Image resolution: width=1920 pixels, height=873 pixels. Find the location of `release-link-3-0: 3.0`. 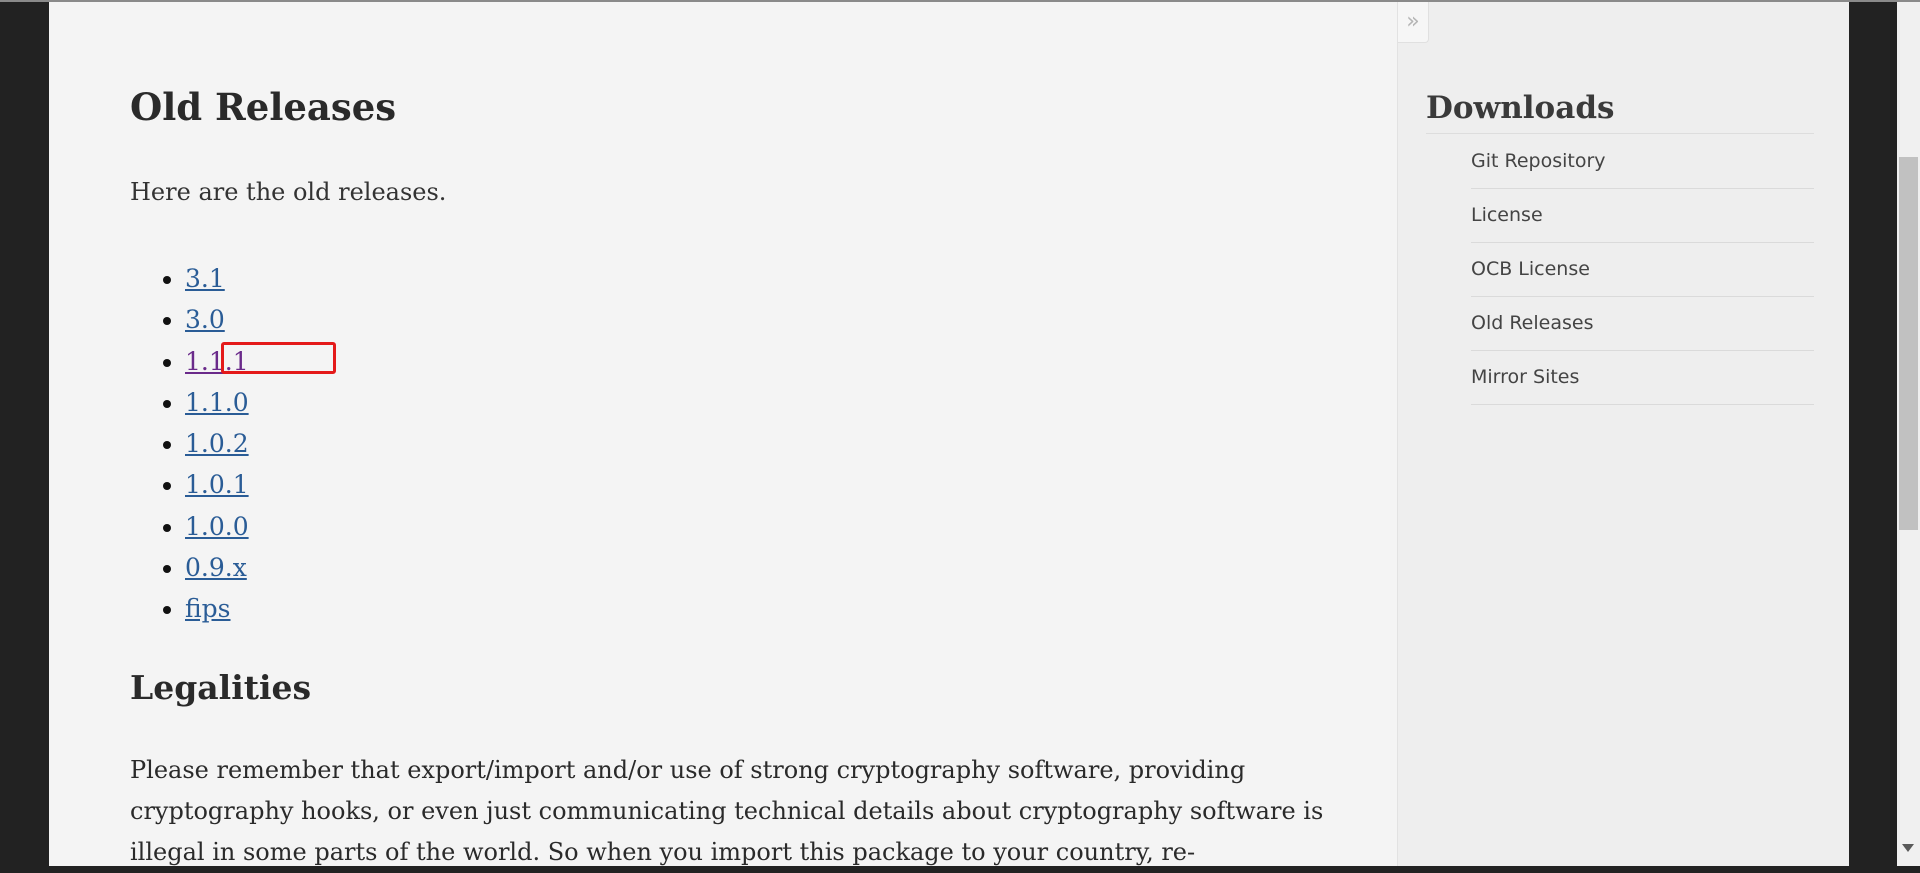

release-link-3-0: 3.0 is located at coordinates (205, 319).